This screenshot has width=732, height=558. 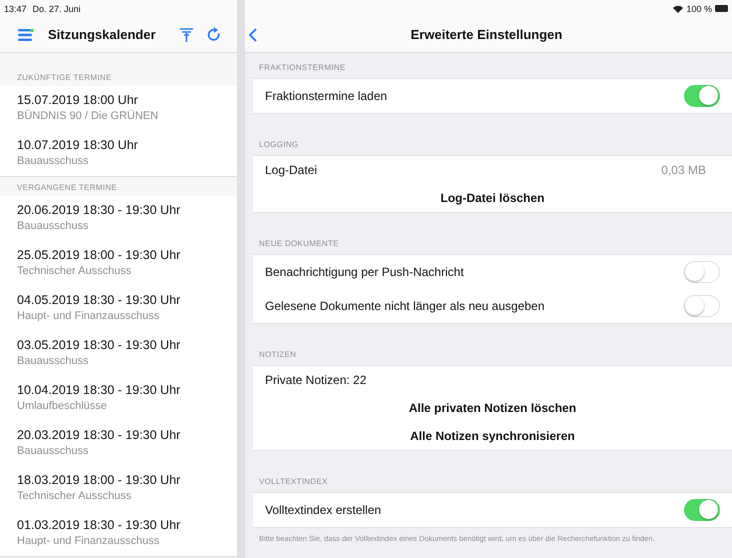 I want to click on sidebar-title: Sitzungskalender, so click(x=102, y=34).